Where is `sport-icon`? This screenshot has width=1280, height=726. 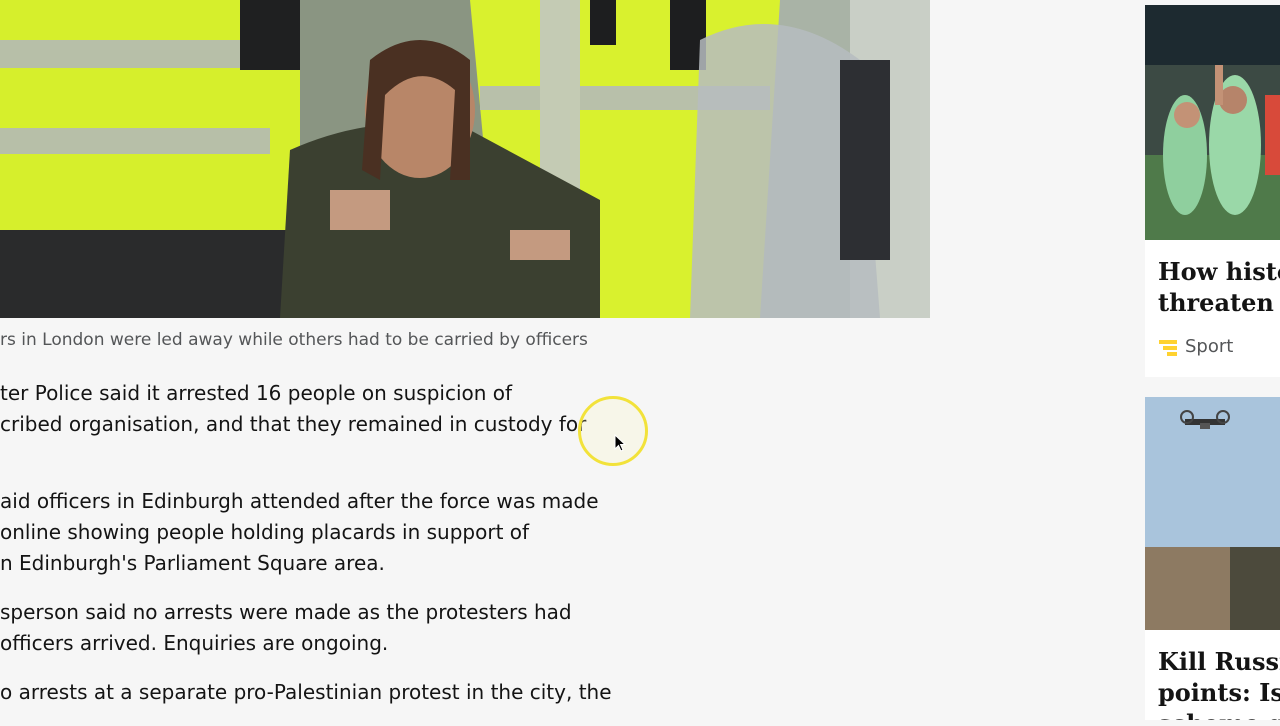
sport-icon is located at coordinates (1168, 347).